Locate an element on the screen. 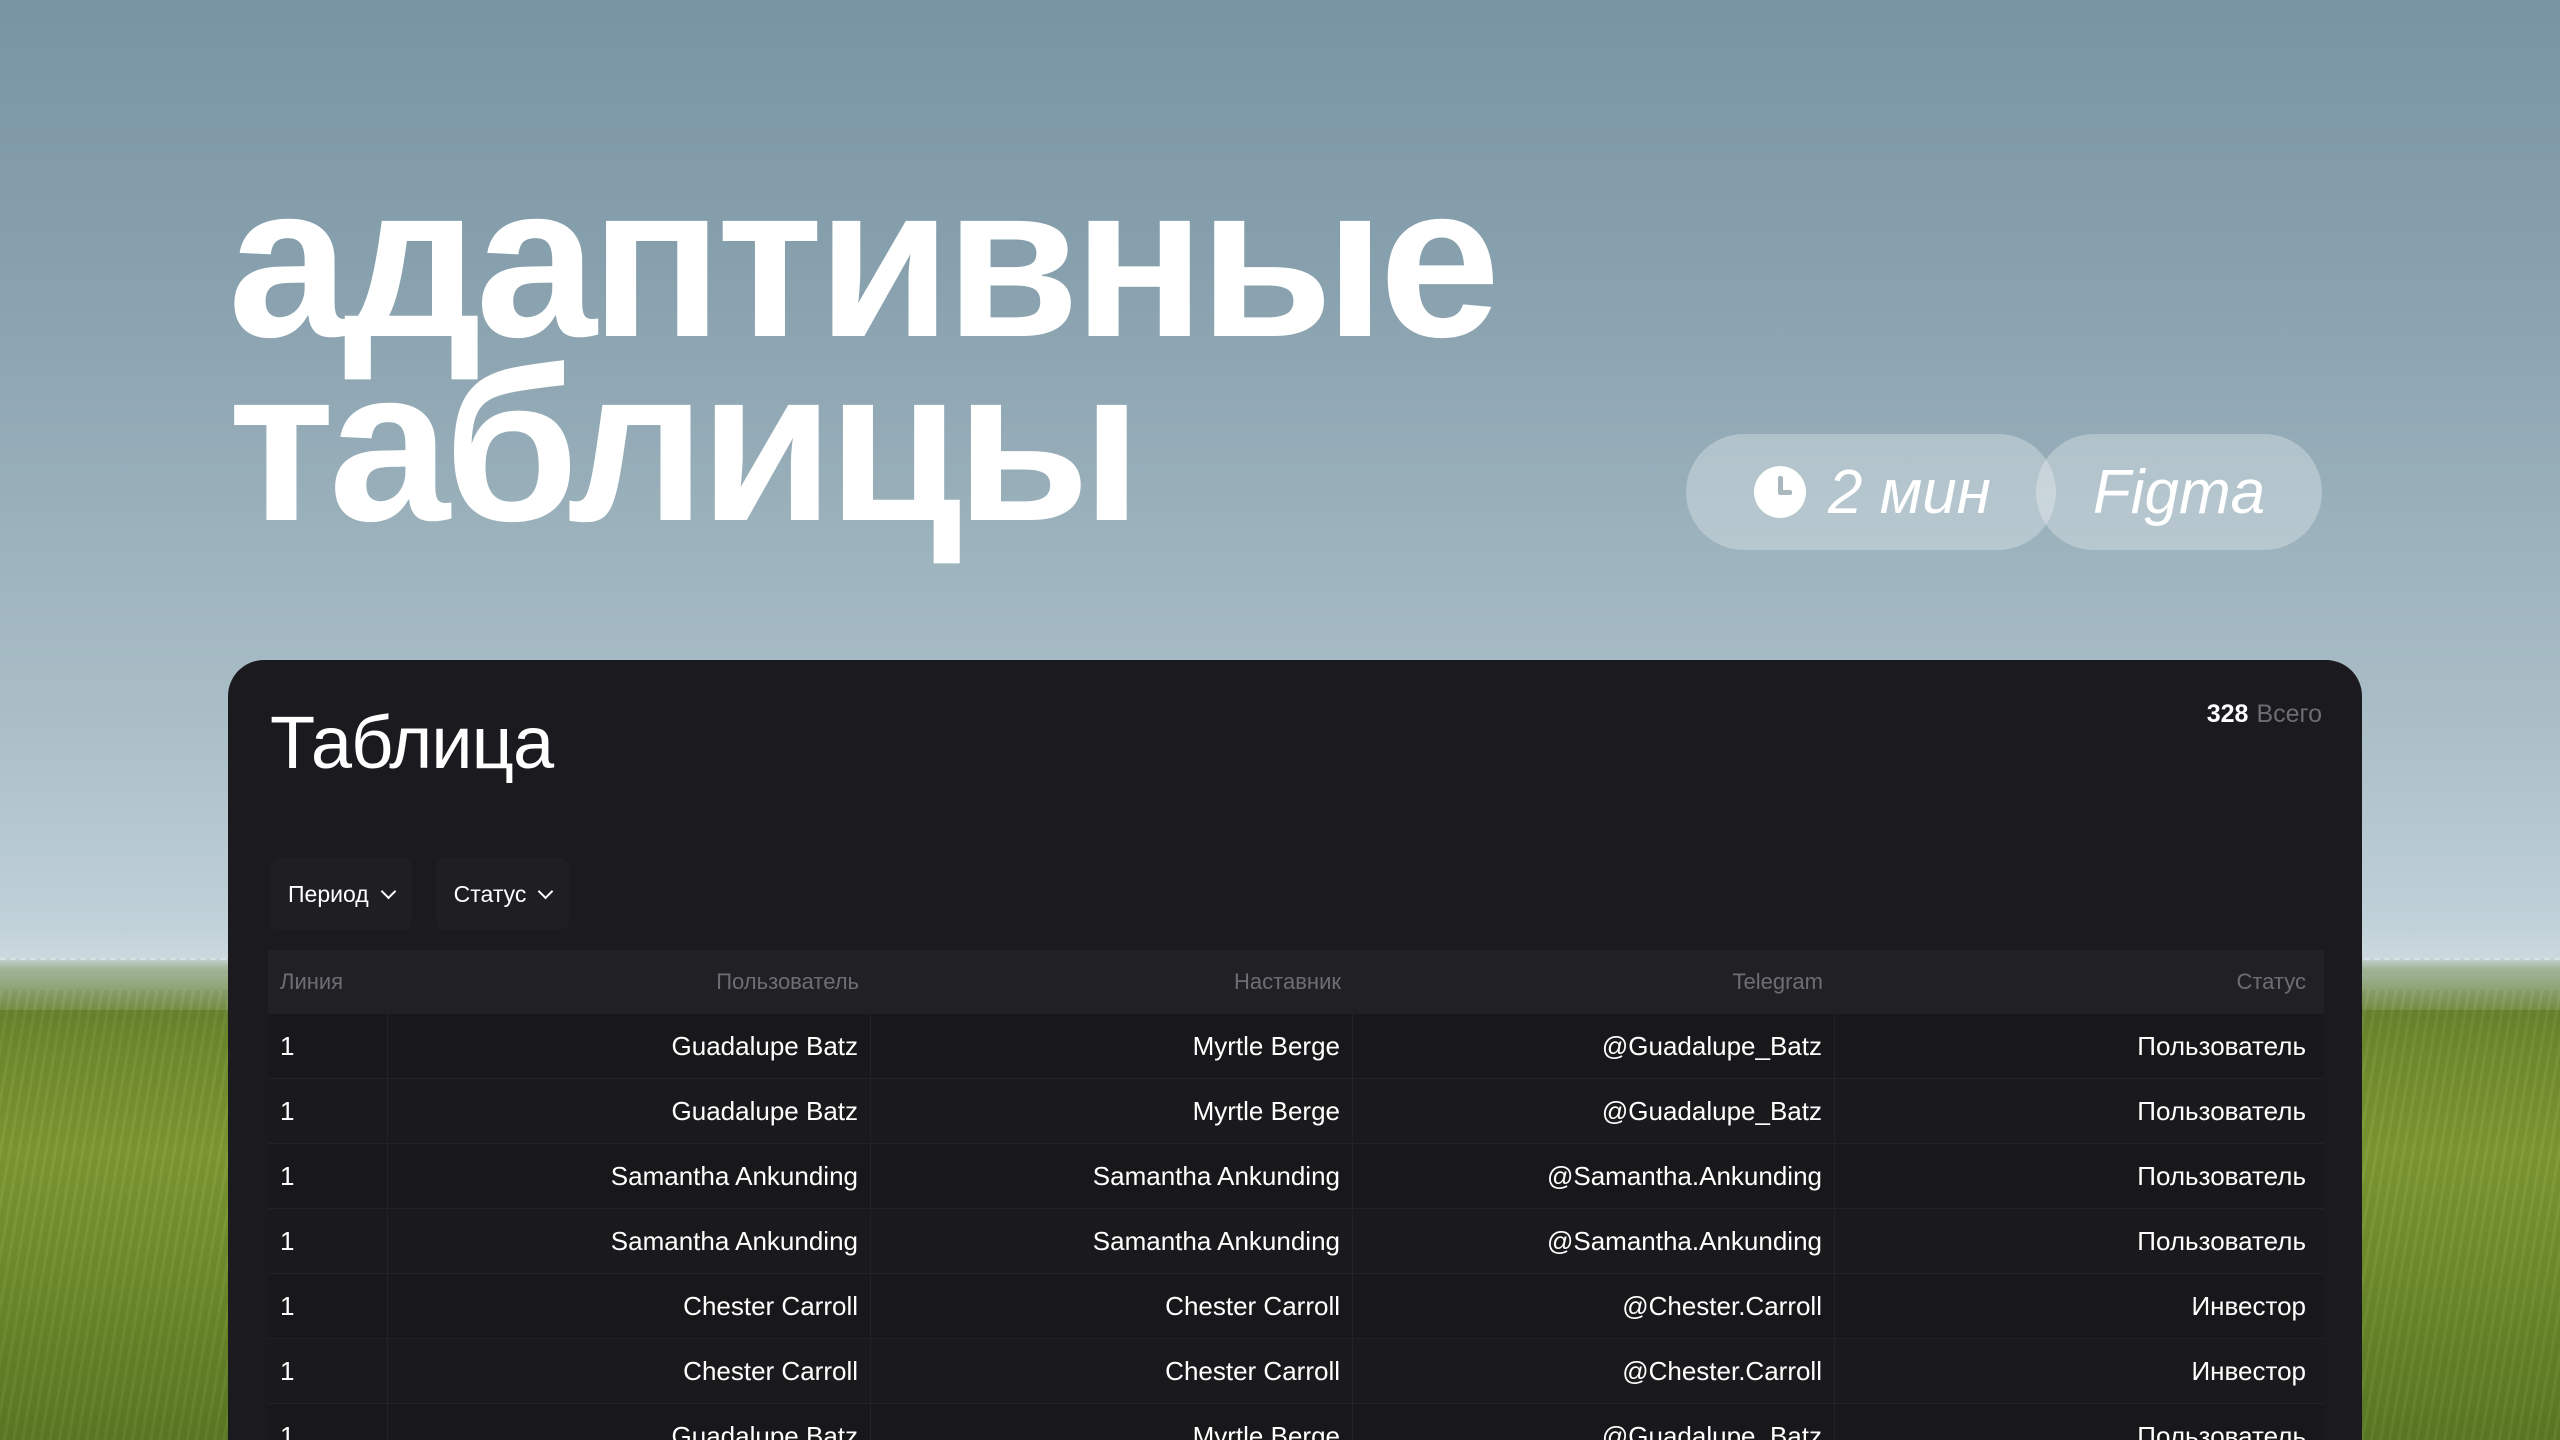 Image resolution: width=2560 pixels, height=1440 pixels. card-title: Таблица is located at coordinates (412, 742).